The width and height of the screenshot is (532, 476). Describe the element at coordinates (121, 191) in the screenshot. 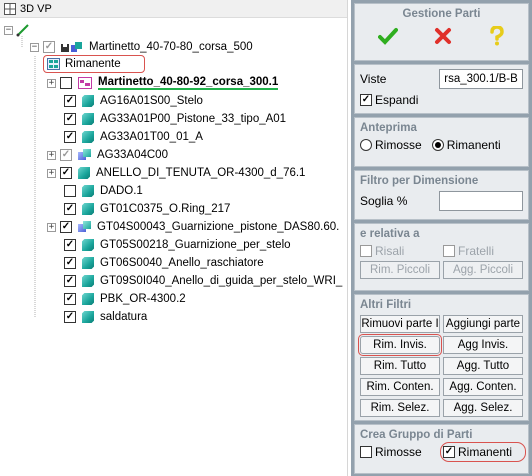

I see `tree-row-label: DADO.1` at that location.